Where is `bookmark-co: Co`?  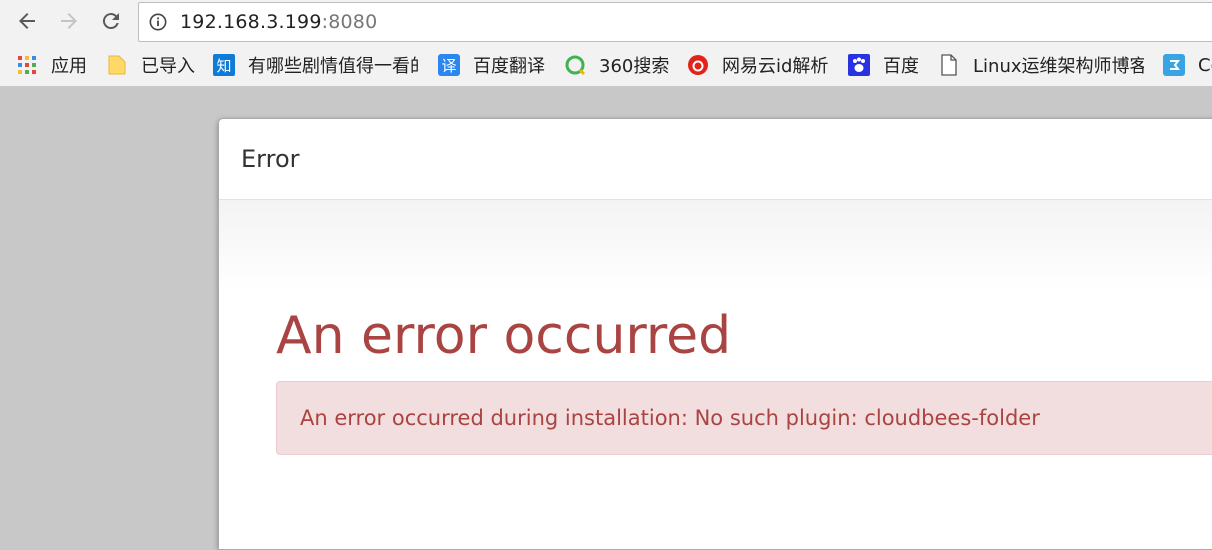
bookmark-co: Co is located at coordinates (1187, 65).